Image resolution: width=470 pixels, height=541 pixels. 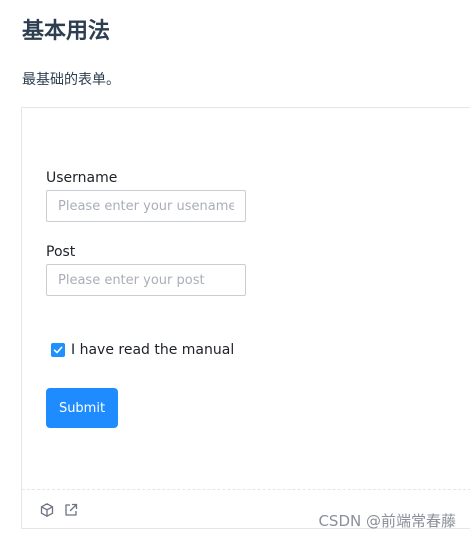 I want to click on manual-checkbox-row: I have read the manual, so click(x=142, y=350).